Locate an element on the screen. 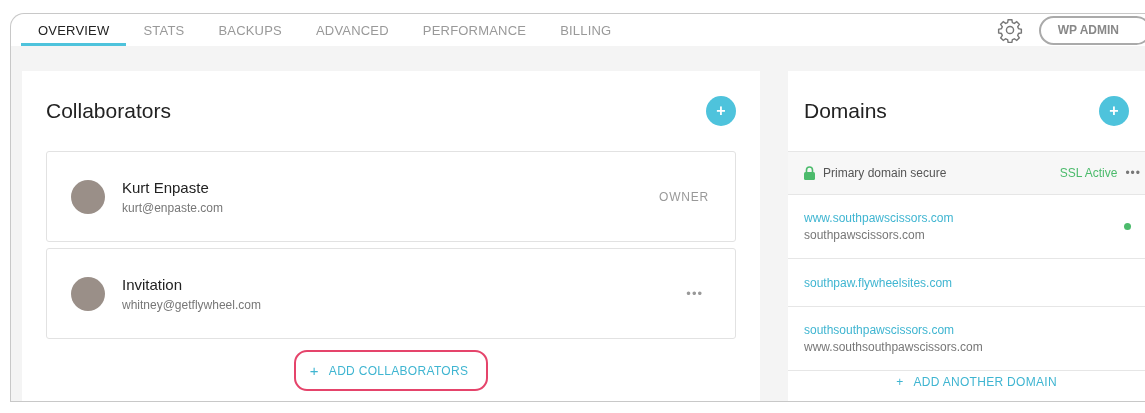  tab: OVERVIEW is located at coordinates (74, 31).